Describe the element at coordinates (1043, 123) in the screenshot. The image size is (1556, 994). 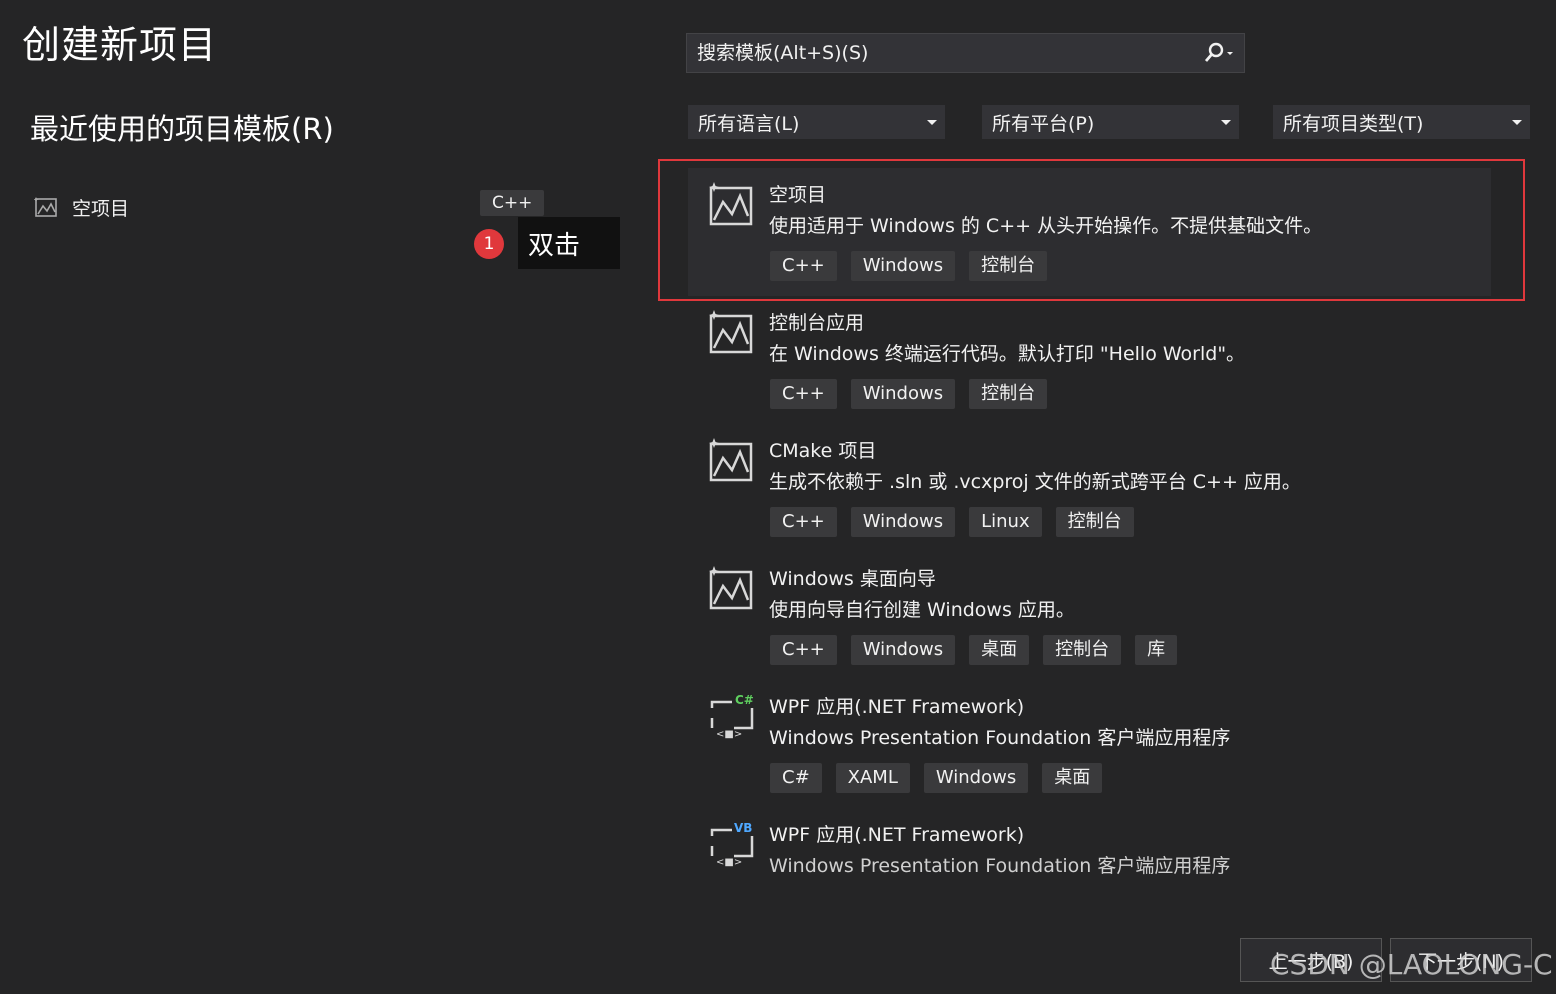
I see `platform-filter-label: 所有平台(P)` at that location.